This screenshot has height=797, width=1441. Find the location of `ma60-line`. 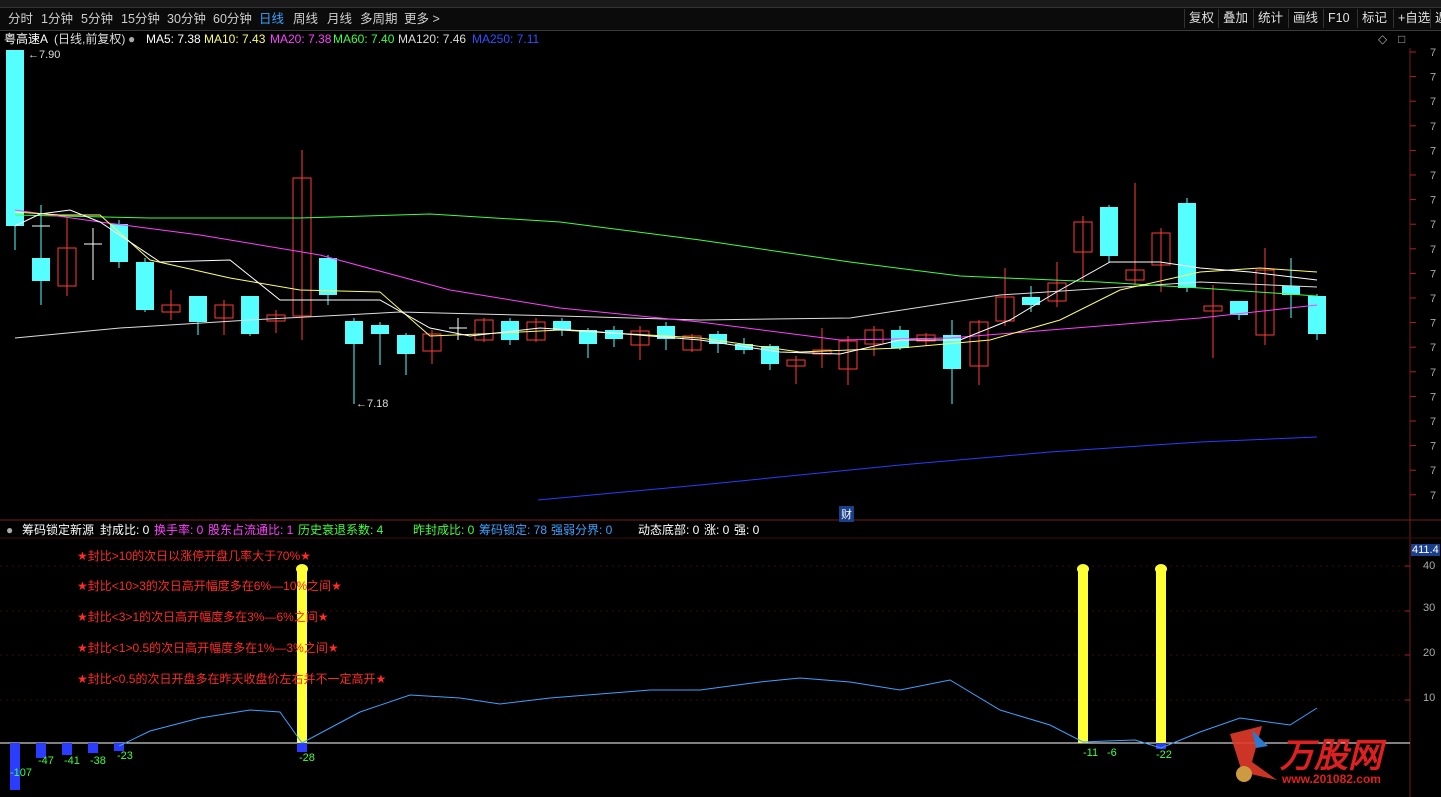

ma60-line is located at coordinates (666, 255).